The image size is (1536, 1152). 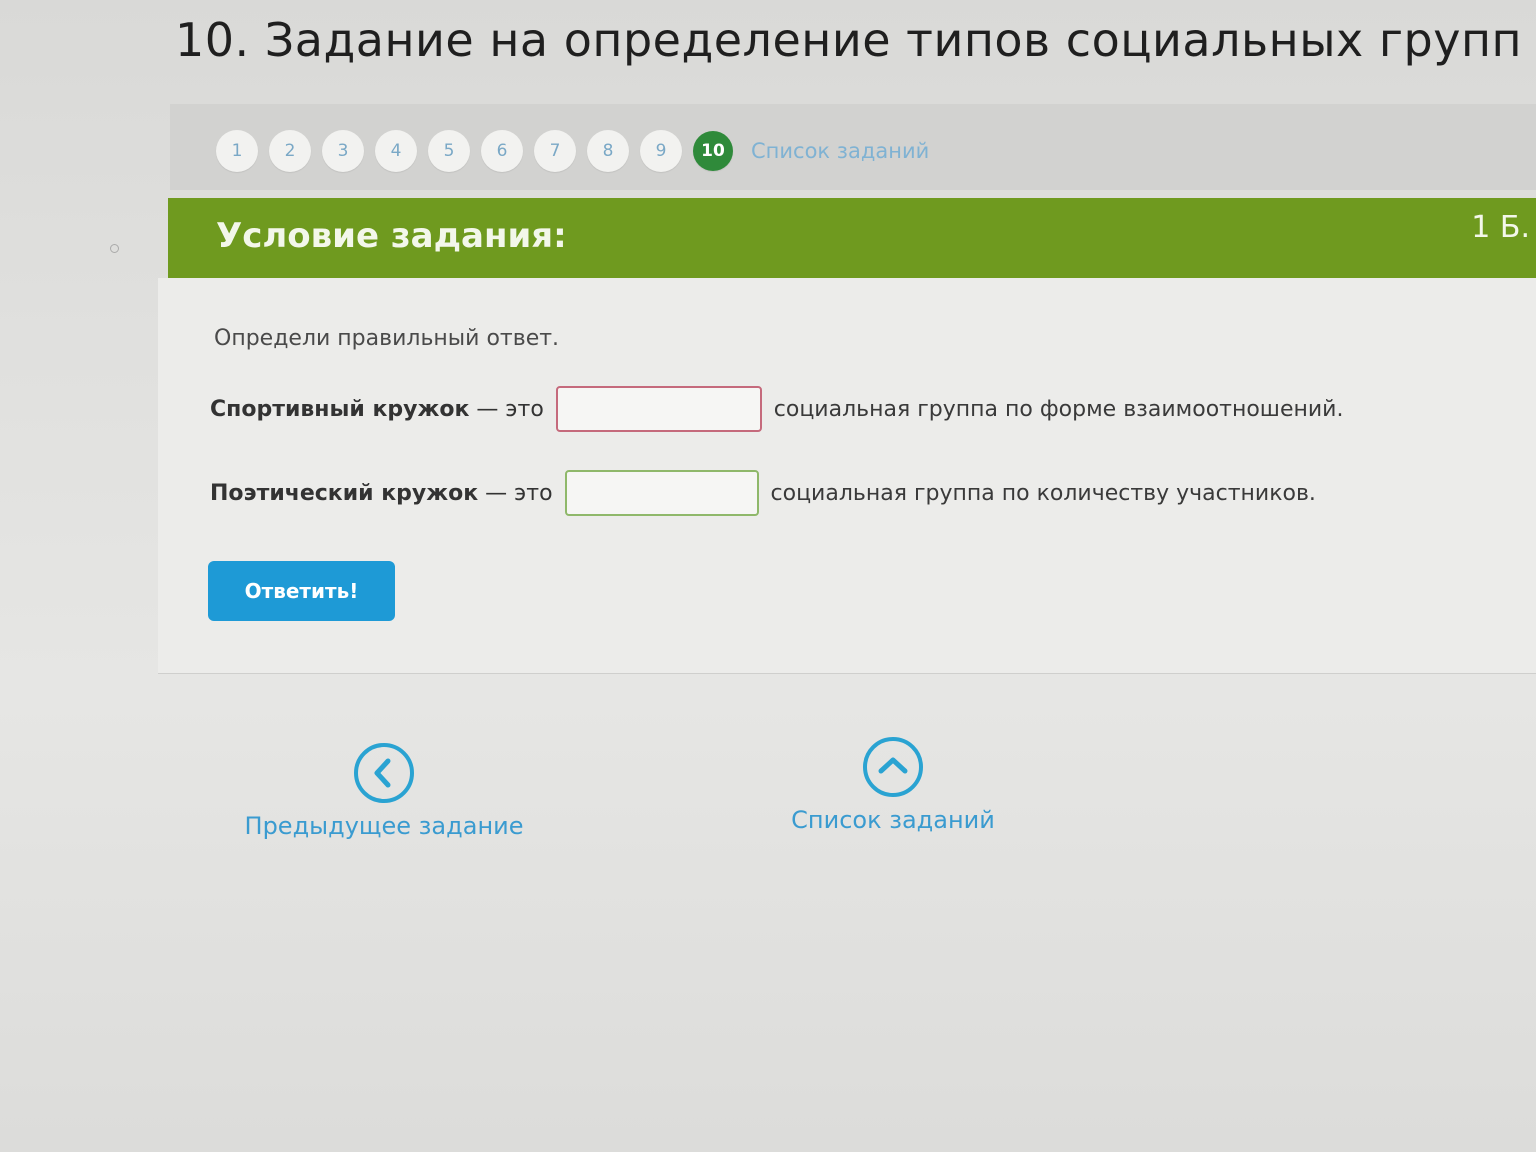 I want to click on question-1-prefix: Спортивный кружок — это, so click(x=377, y=409).